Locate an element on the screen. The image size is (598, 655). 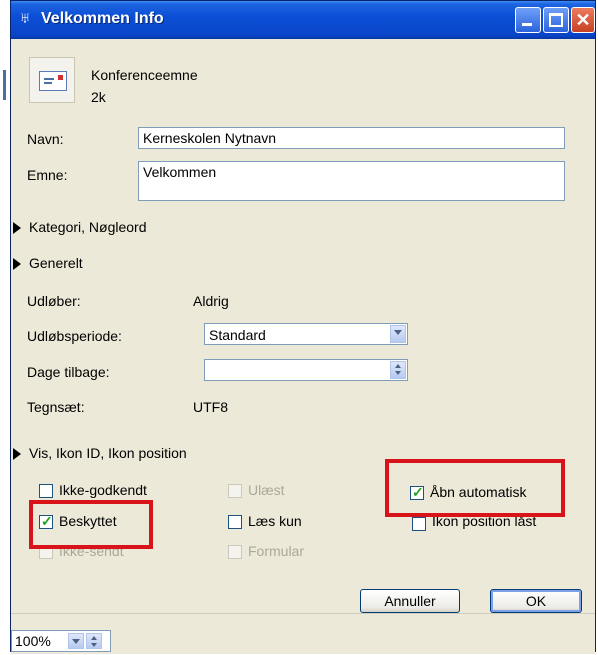
dropdown-button is located at coordinates (398, 334).